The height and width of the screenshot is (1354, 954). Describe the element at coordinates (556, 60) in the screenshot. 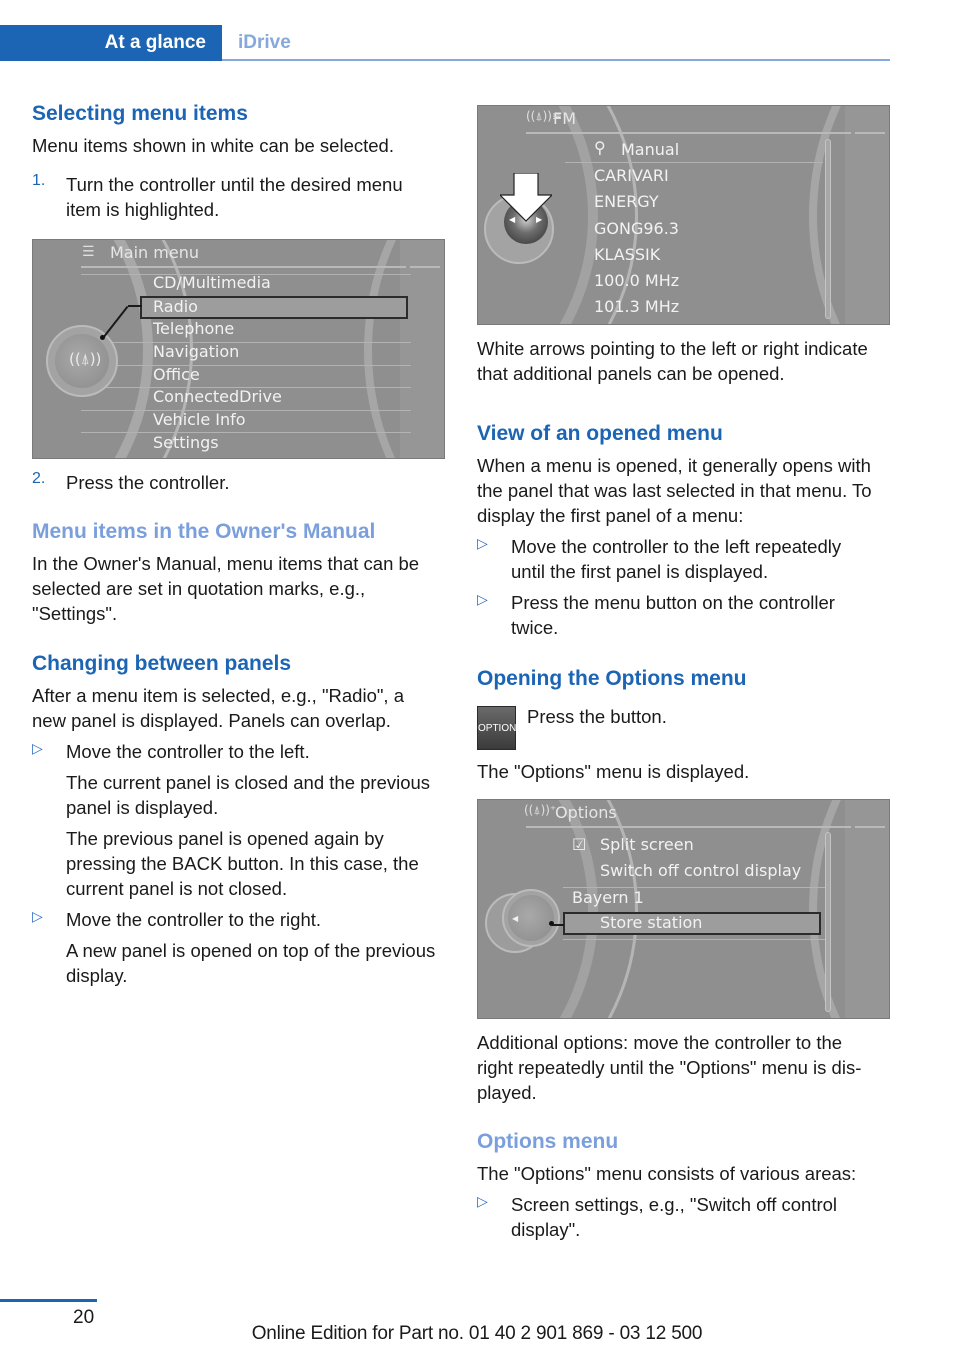

I see `header-rule` at that location.